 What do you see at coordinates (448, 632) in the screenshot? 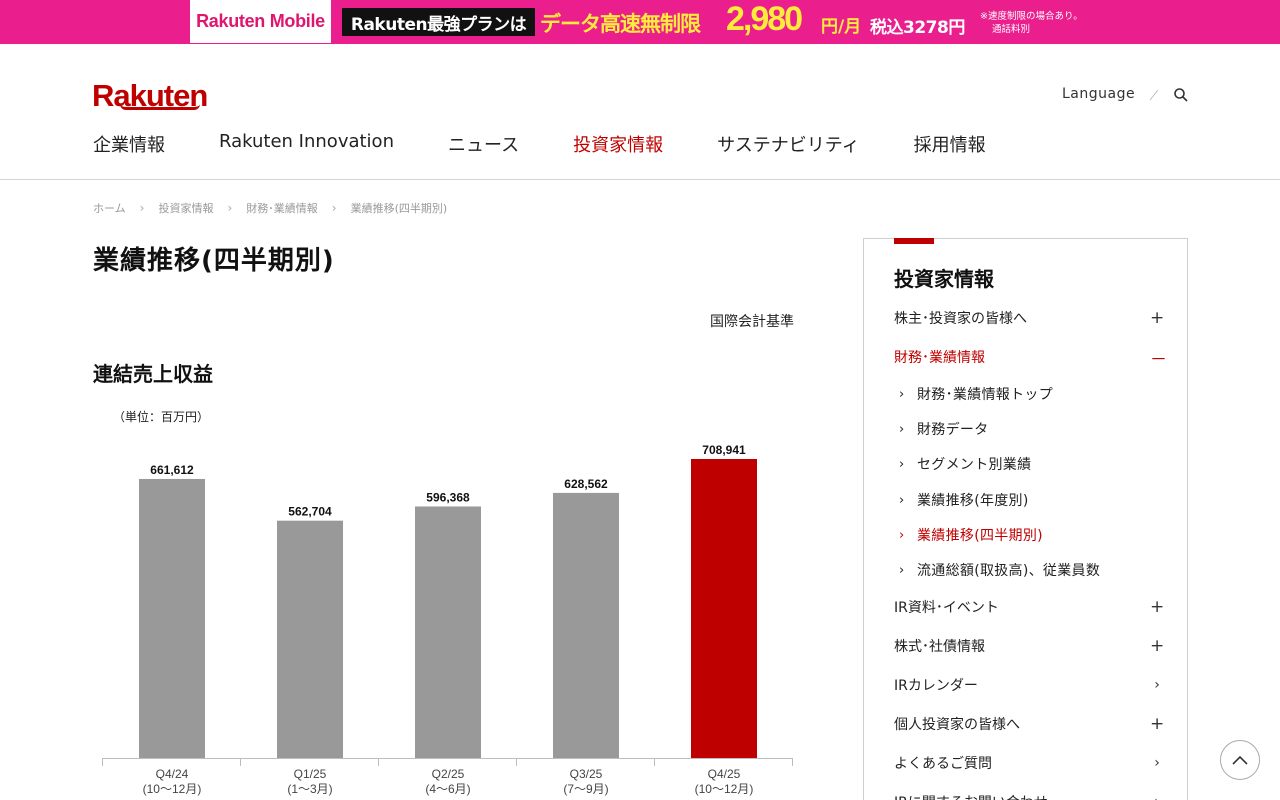
I see `bar-Q2/25` at bounding box center [448, 632].